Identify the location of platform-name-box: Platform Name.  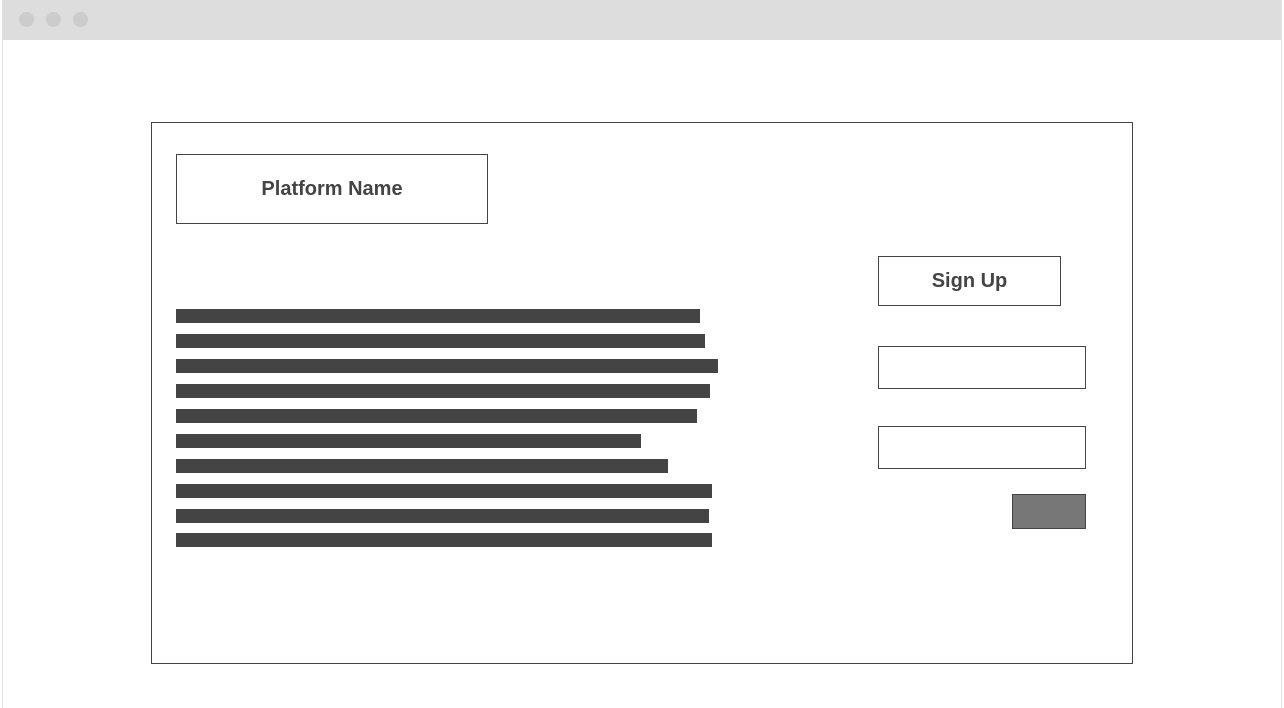
(332, 189).